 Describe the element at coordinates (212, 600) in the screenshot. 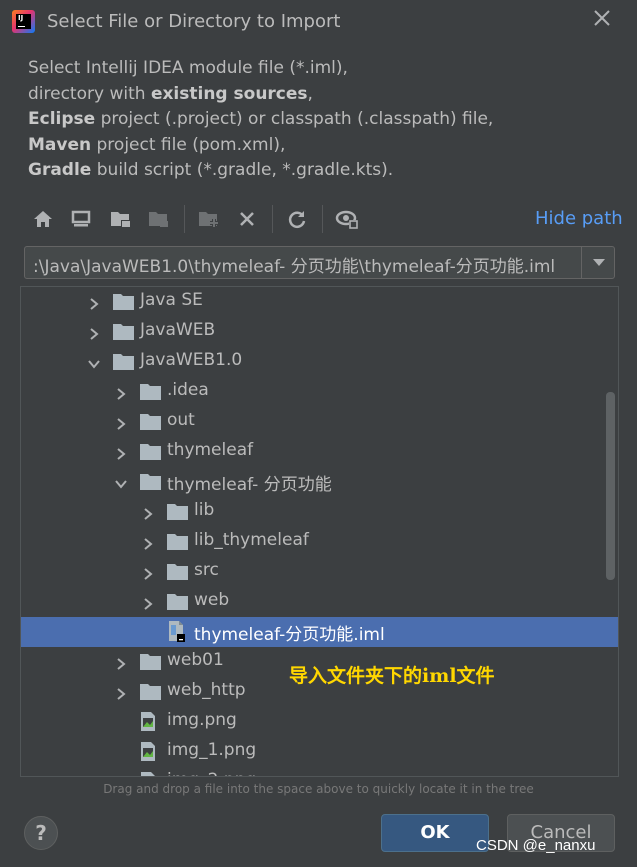

I see `tree-row-label: web` at that location.